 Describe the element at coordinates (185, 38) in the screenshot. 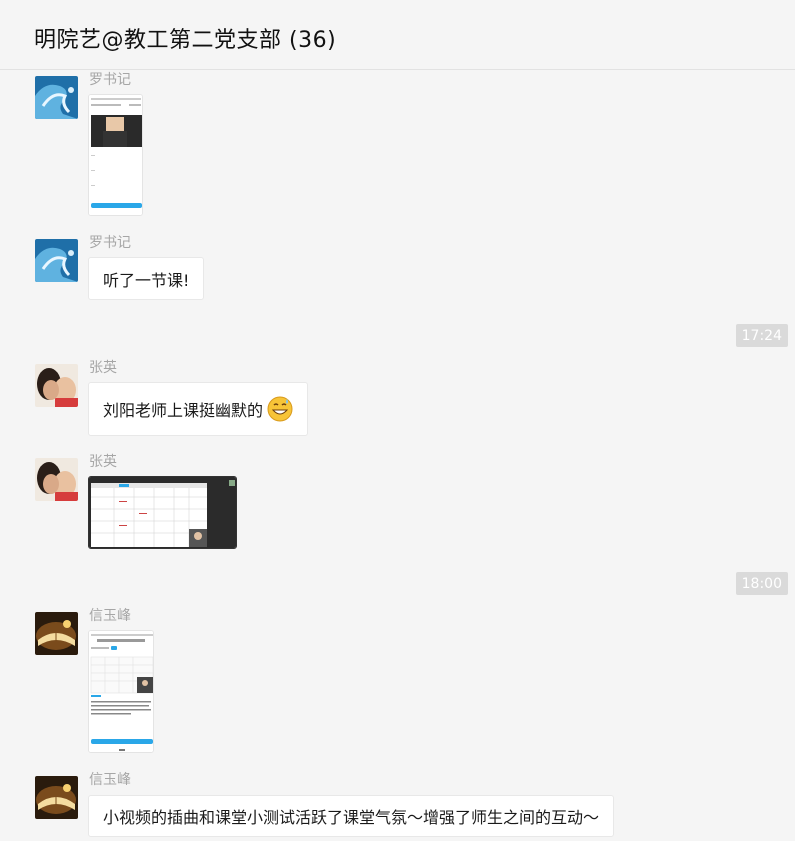

I see `chat-title: 明院艺@教工第二党支部 (36)` at that location.